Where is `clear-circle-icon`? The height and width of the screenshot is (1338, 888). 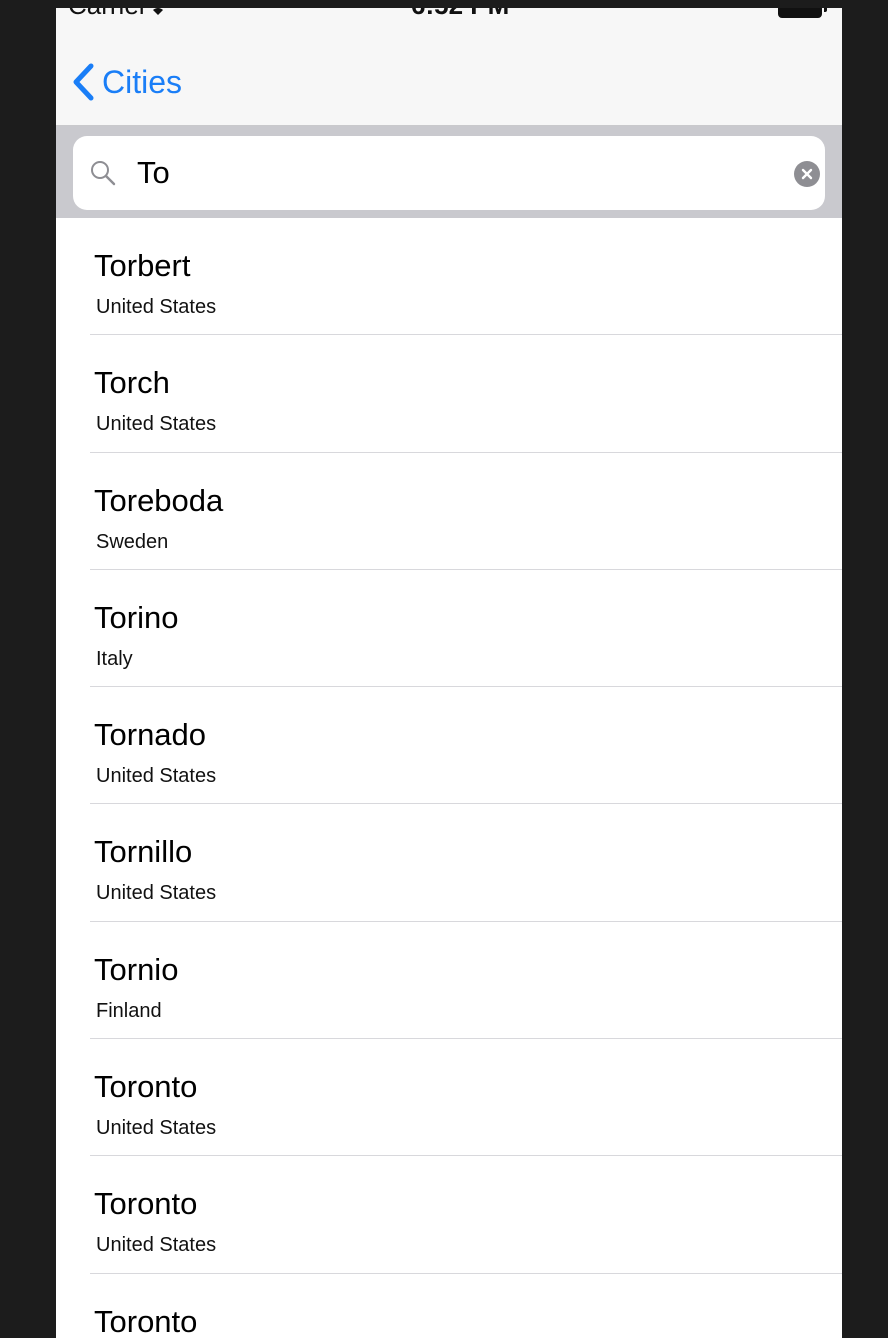
clear-circle-icon is located at coordinates (807, 174).